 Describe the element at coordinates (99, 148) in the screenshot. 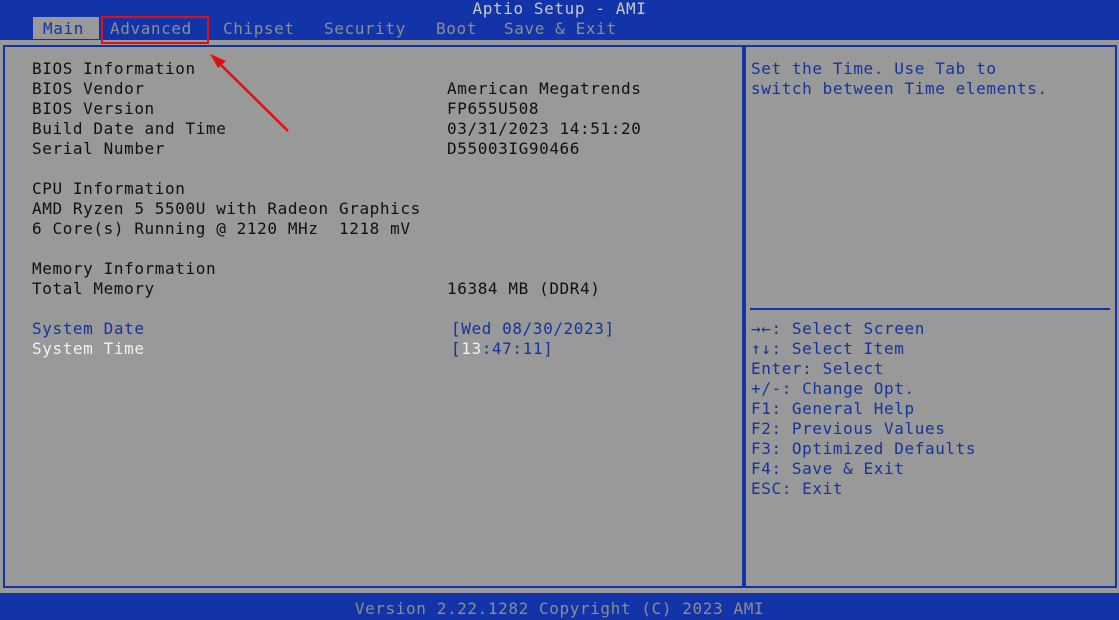

I see `serial-number-label: Serial Number` at that location.